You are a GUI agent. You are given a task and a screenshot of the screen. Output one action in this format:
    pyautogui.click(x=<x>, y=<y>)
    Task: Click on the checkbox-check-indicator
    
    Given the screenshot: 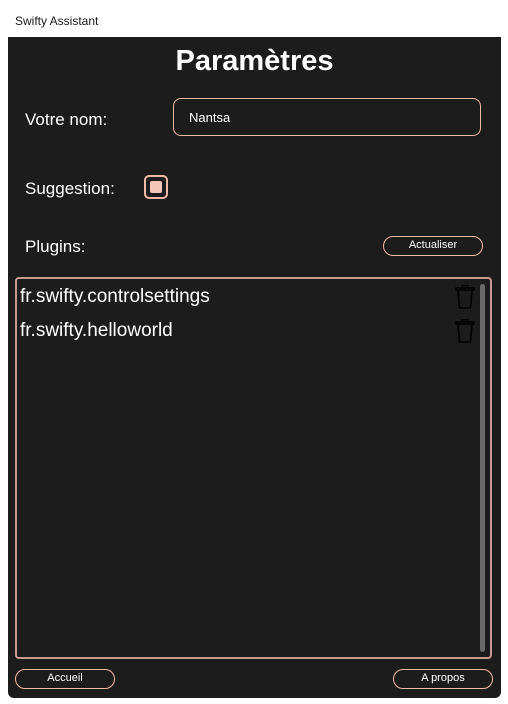 What is the action you would take?
    pyautogui.click(x=156, y=187)
    